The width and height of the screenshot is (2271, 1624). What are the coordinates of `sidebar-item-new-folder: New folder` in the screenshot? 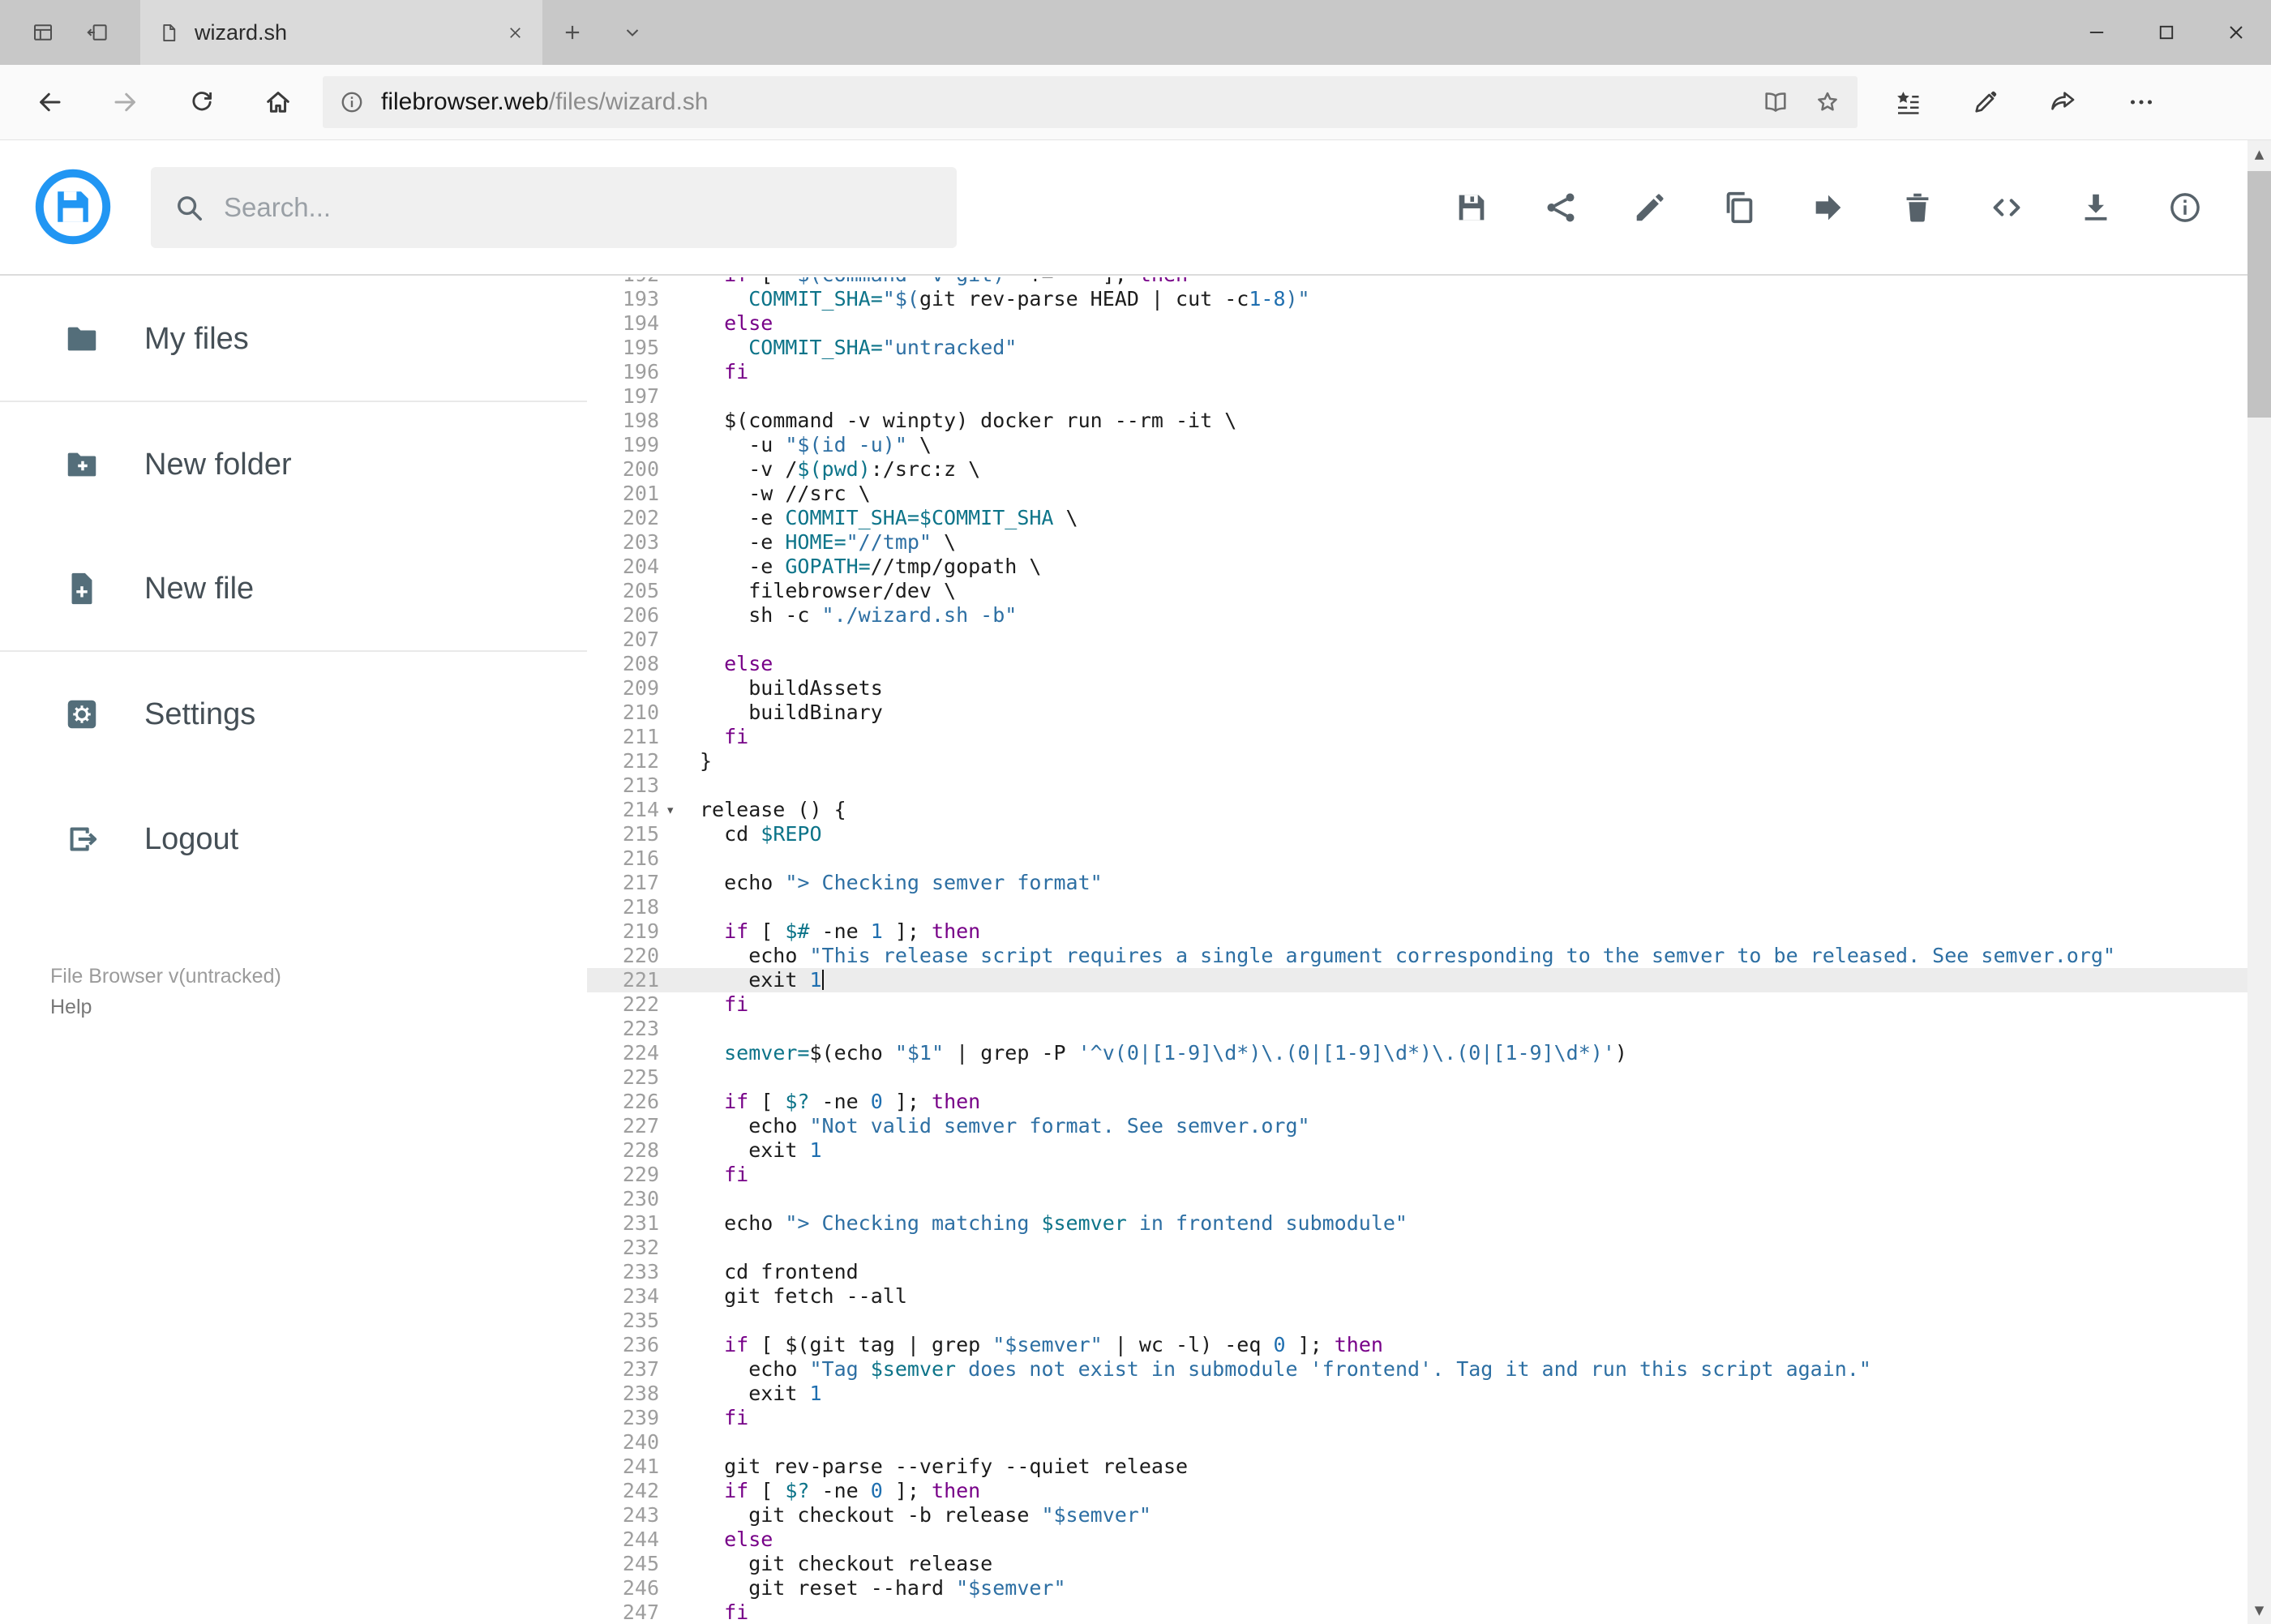 It's located at (293, 465).